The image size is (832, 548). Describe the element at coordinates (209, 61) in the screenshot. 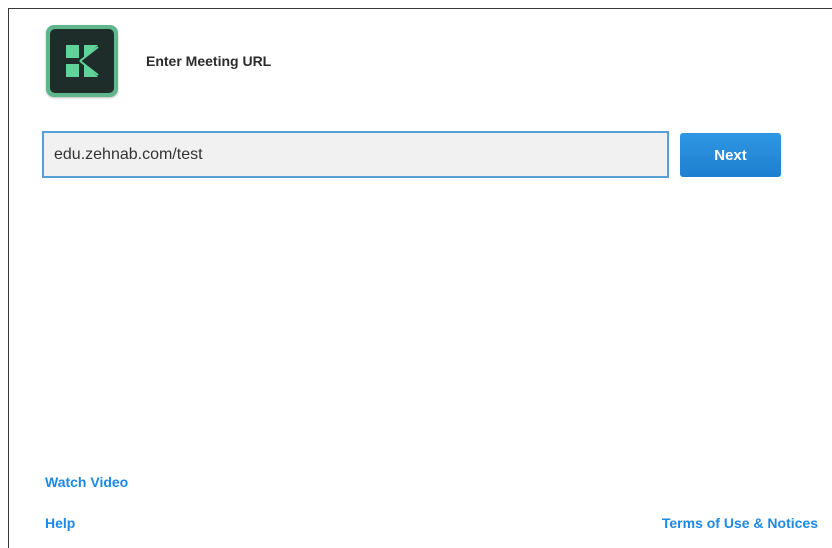

I see `page-title: Enter Meeting URL` at that location.